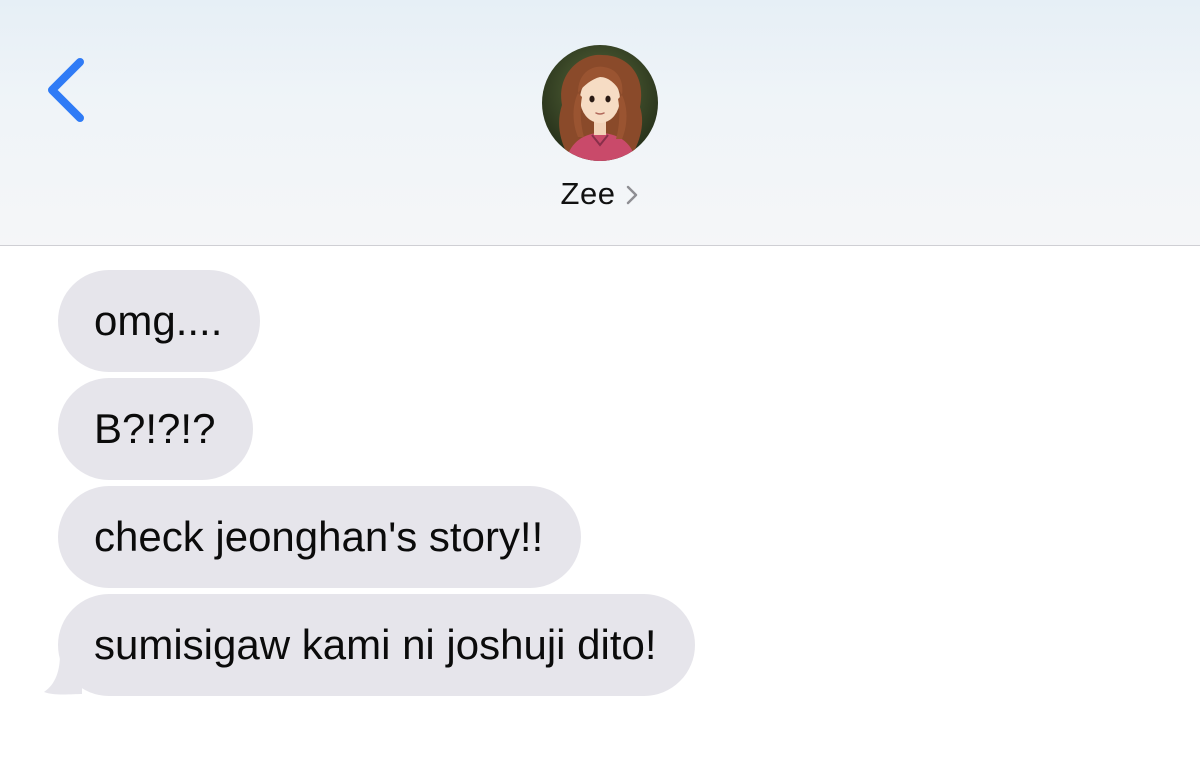  I want to click on contact-name-row: Zee, so click(600, 194).